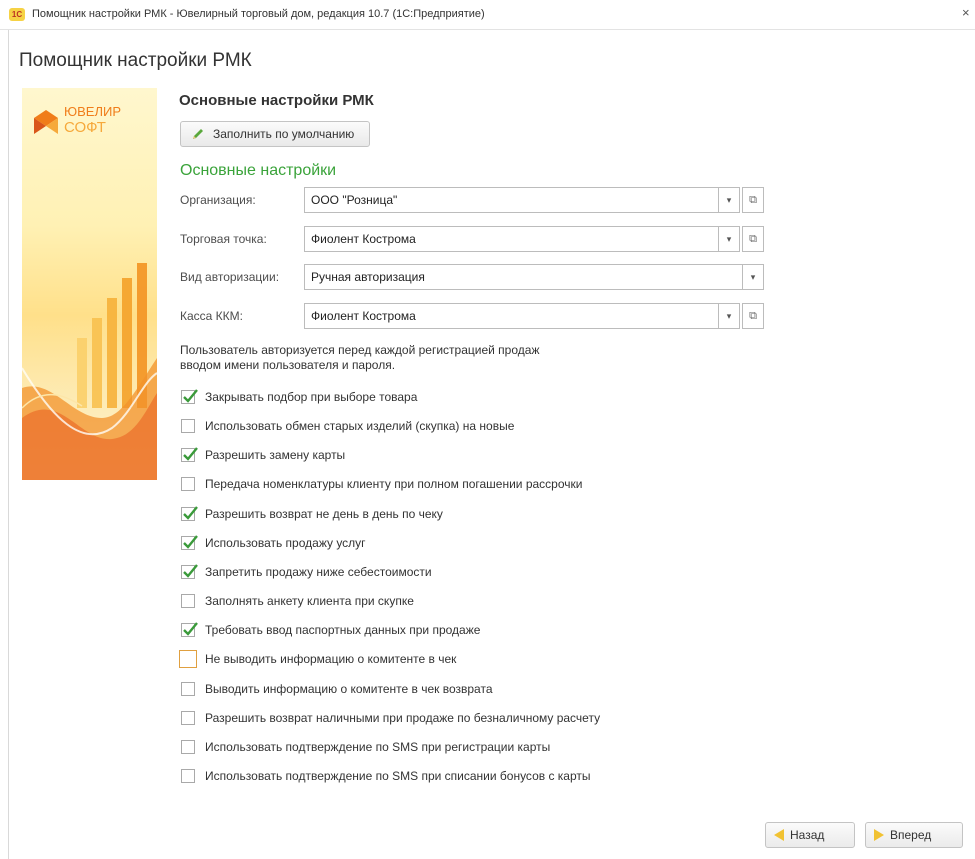  I want to click on close-icon: ×, so click(966, 12).